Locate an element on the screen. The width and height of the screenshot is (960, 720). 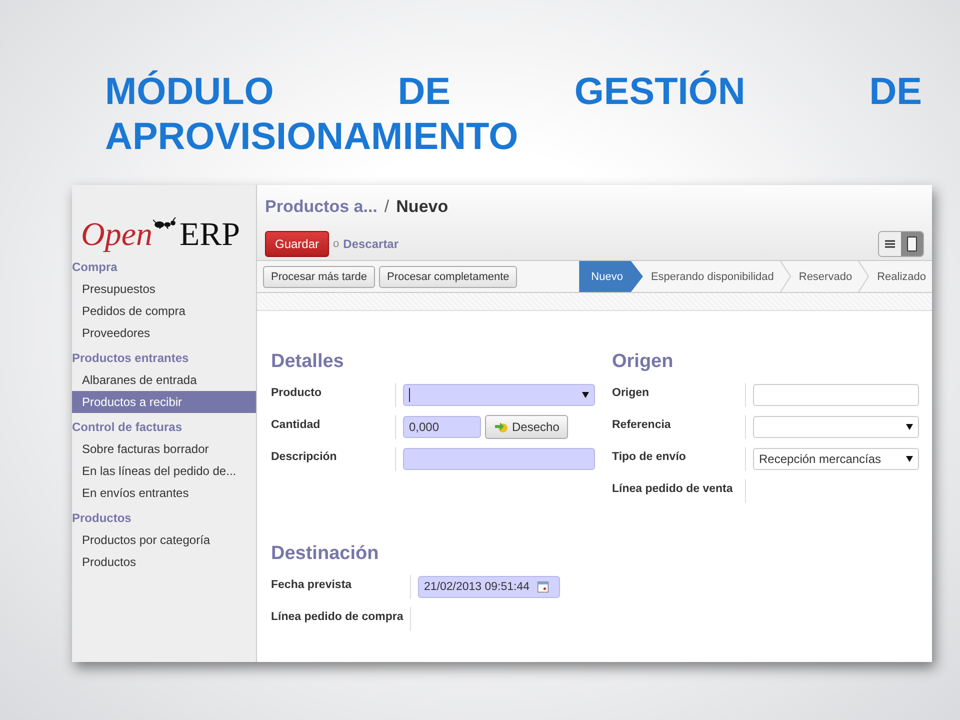
sidebar-item: Albaranes de entrada is located at coordinates (164, 380).